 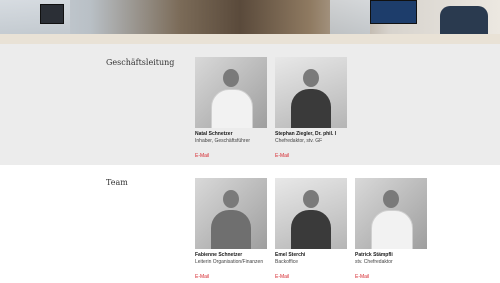 I want to click on team-title: Team, so click(x=117, y=182).